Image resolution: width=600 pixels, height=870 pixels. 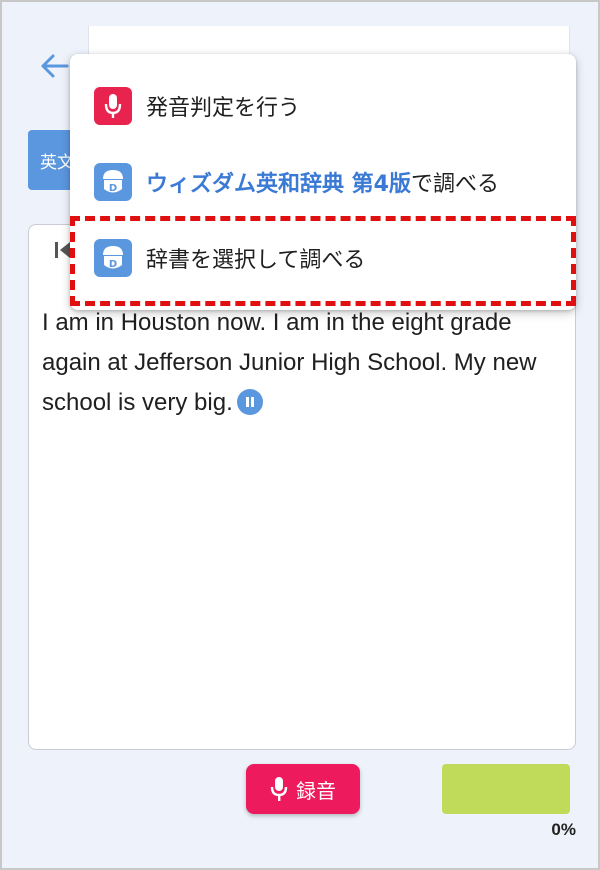 I want to click on arrow-left-icon, so click(x=55, y=66).